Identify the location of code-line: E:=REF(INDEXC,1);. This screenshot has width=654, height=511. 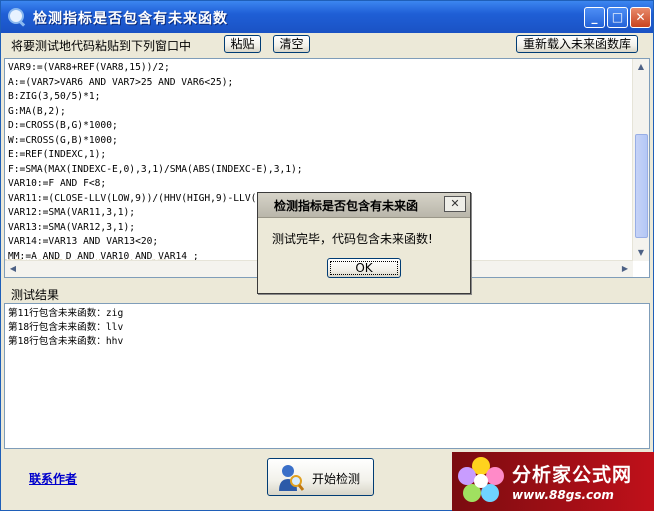
(57, 154).